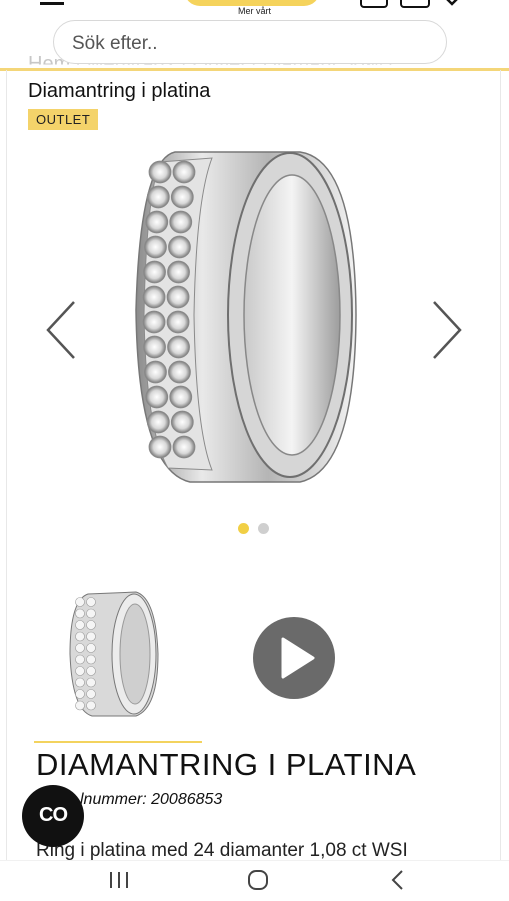 Image resolution: width=509 pixels, height=901 pixels. I want to click on play-icon, so click(298, 658).